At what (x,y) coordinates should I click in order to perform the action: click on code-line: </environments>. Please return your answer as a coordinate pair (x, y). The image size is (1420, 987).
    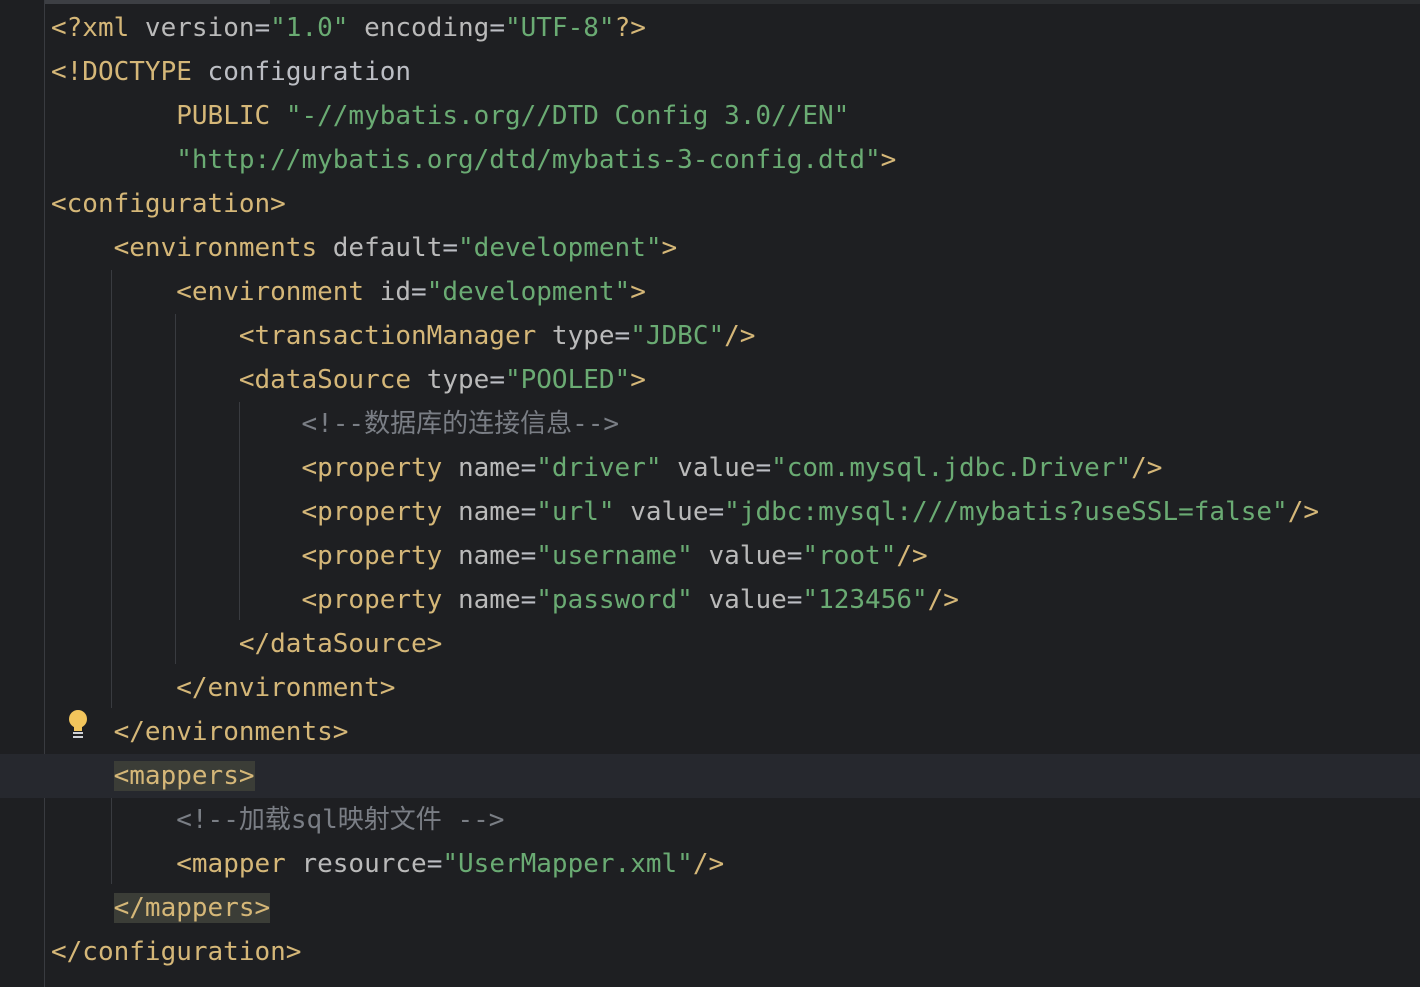
    Looking at the image, I should click on (710, 732).